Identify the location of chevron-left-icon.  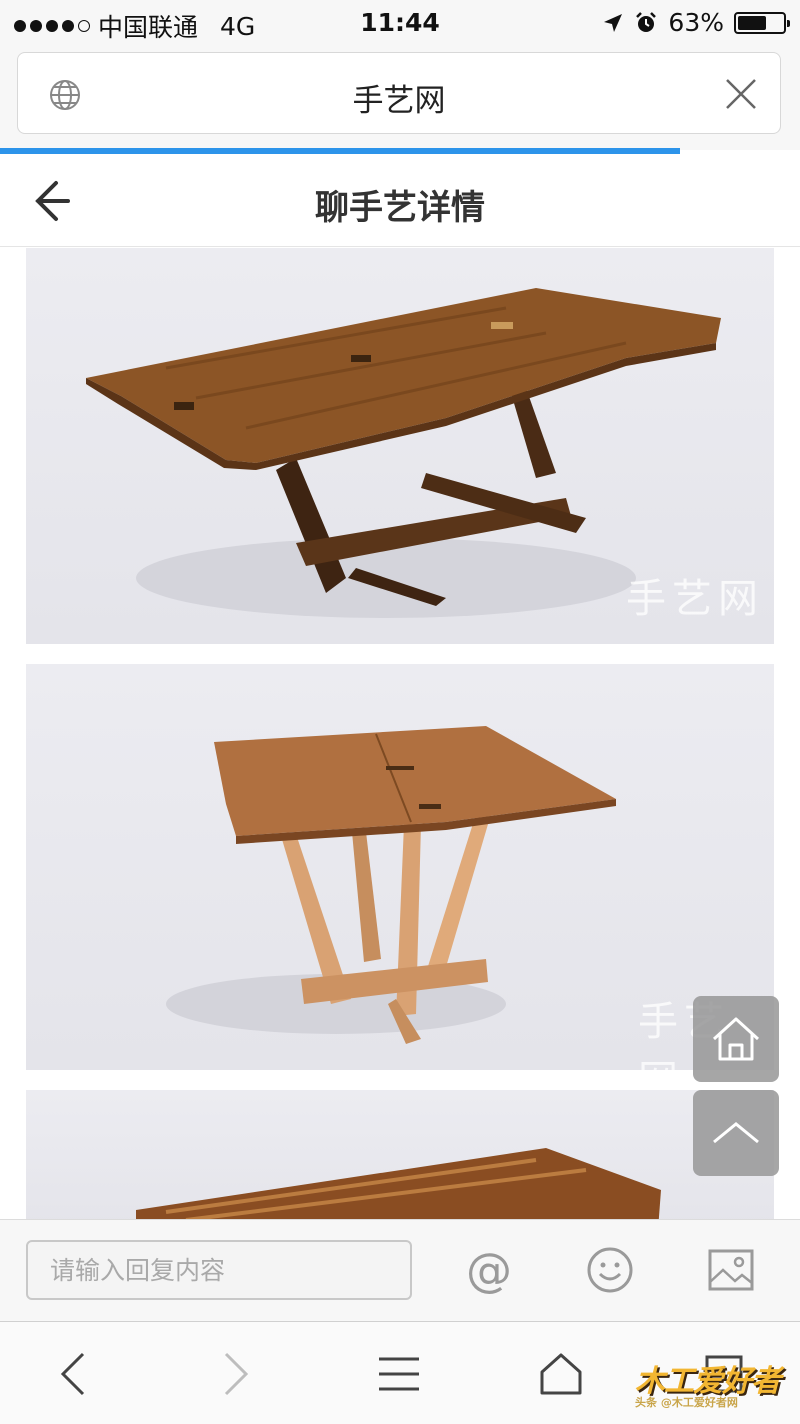
(72, 1374).